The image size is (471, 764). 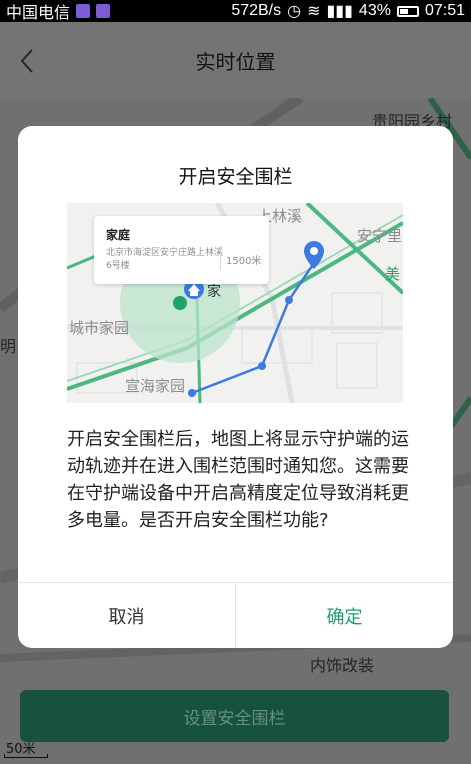 I want to click on carrier-name: 中国电信, so click(x=38, y=13).